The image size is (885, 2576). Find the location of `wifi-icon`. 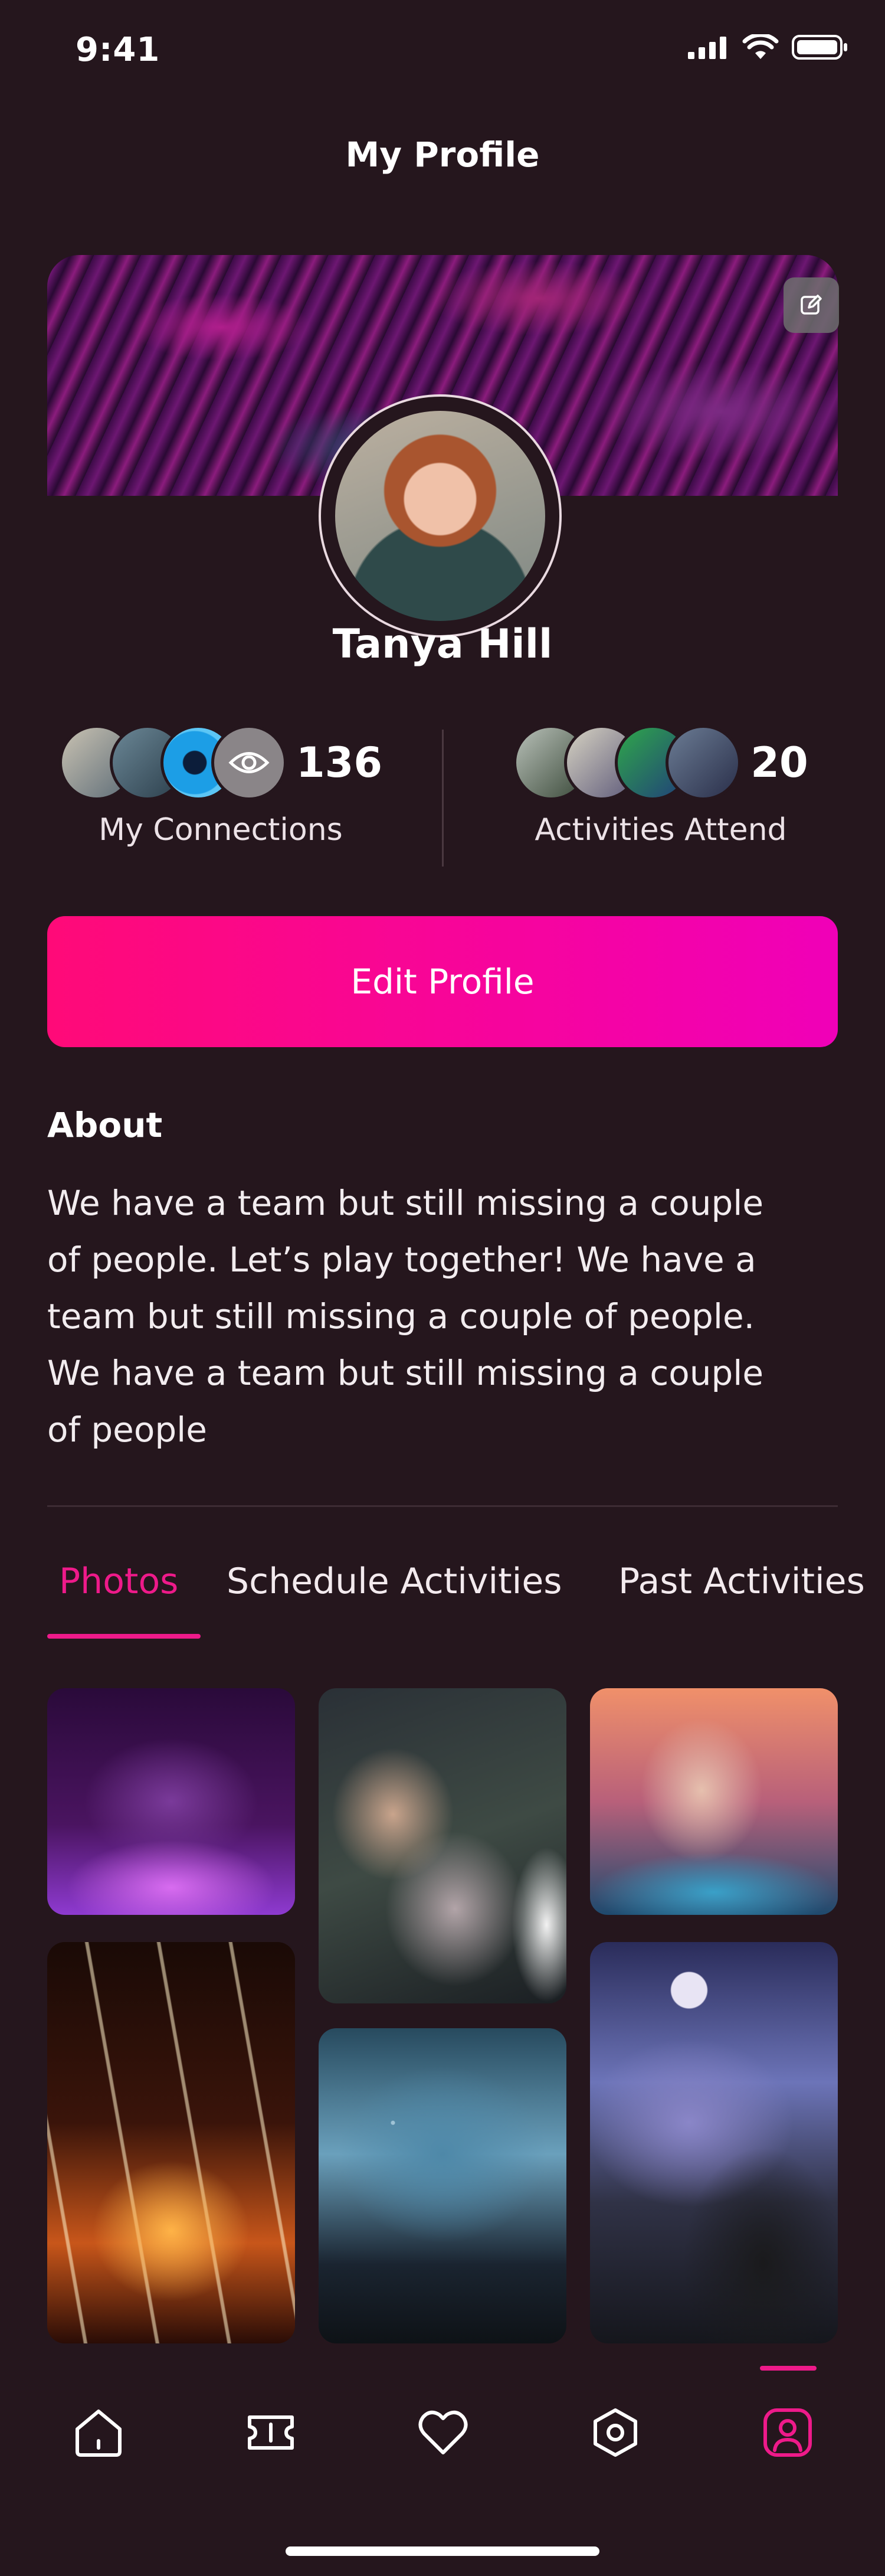

wifi-icon is located at coordinates (760, 46).